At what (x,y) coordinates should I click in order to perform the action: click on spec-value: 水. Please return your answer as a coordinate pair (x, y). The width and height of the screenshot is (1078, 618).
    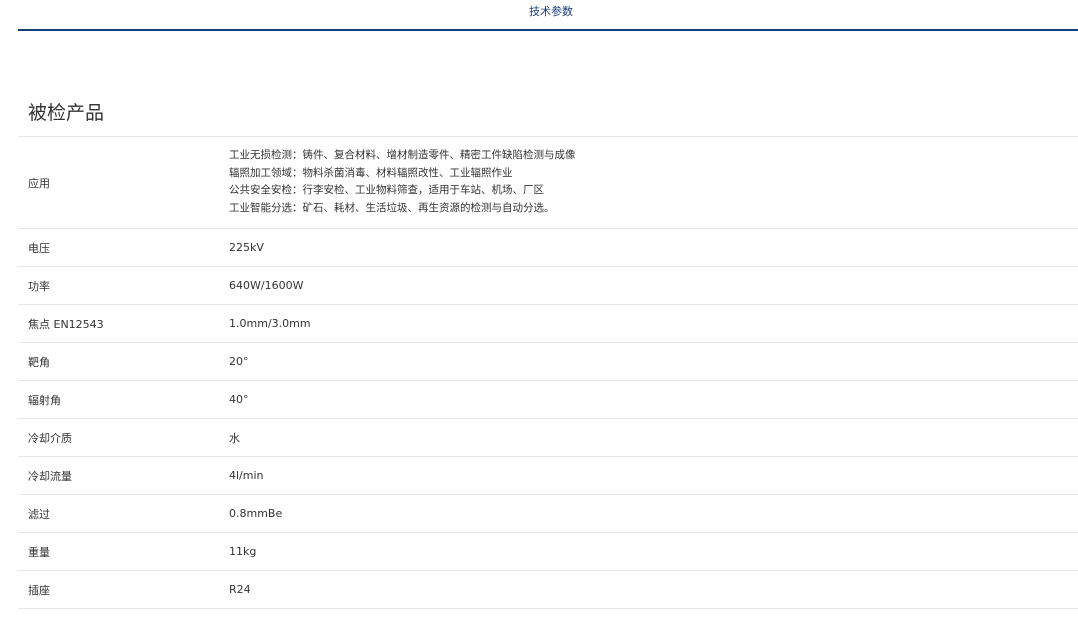
    Looking at the image, I should click on (234, 438).